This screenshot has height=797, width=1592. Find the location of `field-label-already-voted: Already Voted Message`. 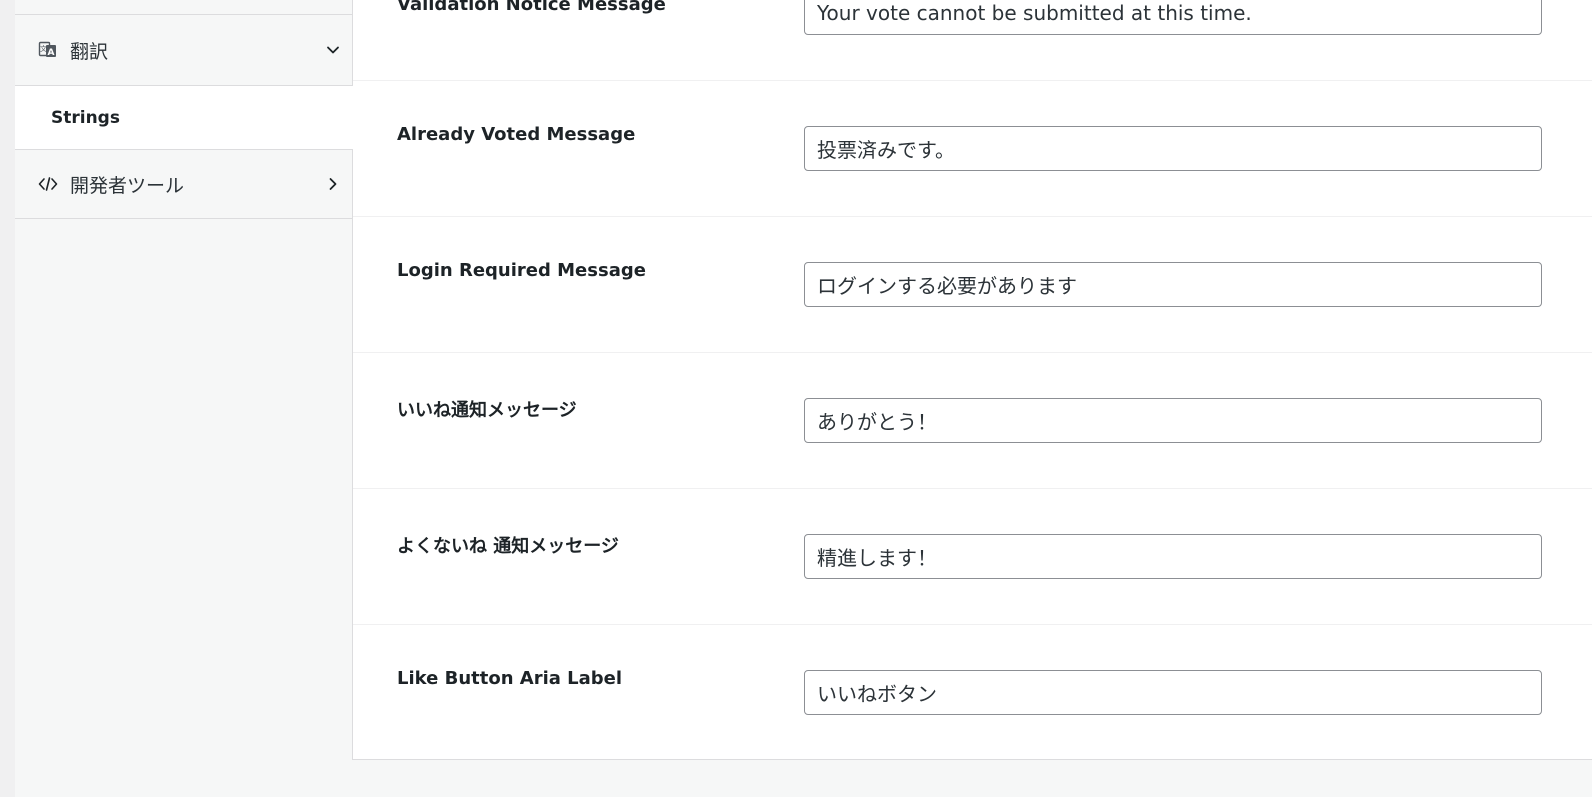

field-label-already-voted: Already Voted Message is located at coordinates (516, 134).